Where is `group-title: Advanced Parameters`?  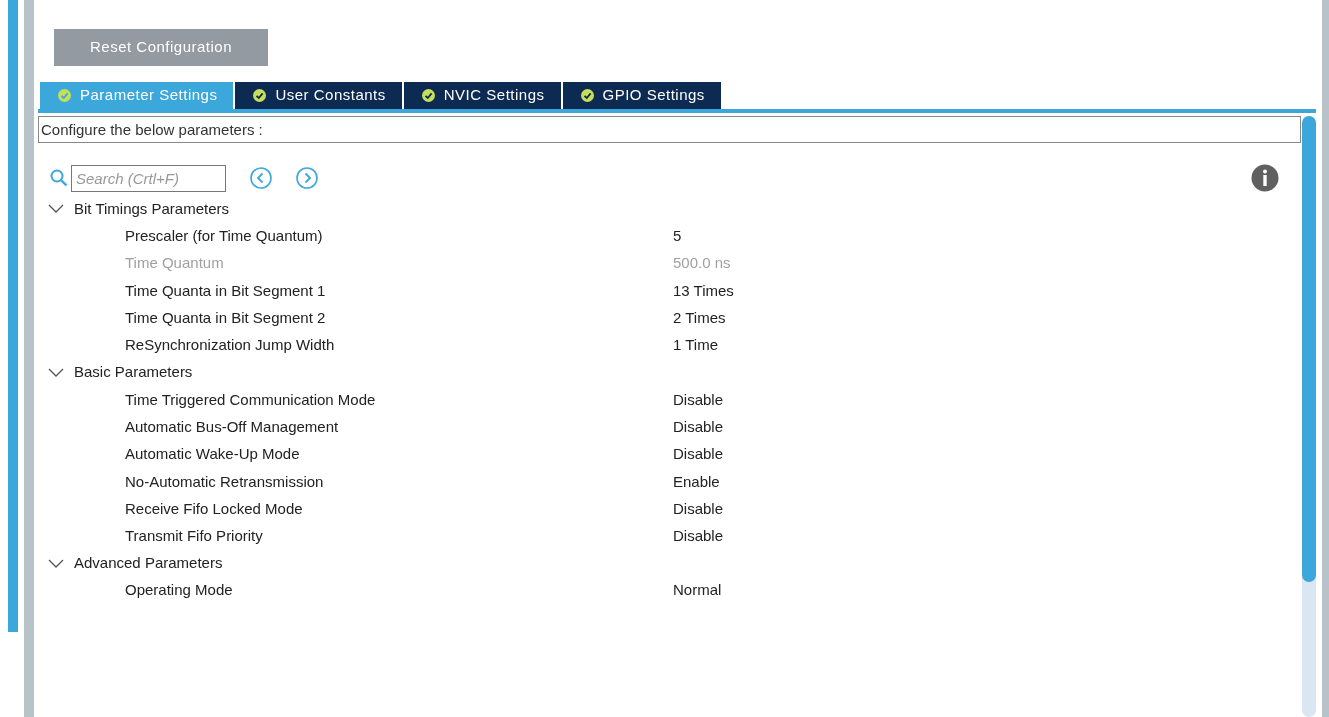
group-title: Advanced Parameters is located at coordinates (148, 563).